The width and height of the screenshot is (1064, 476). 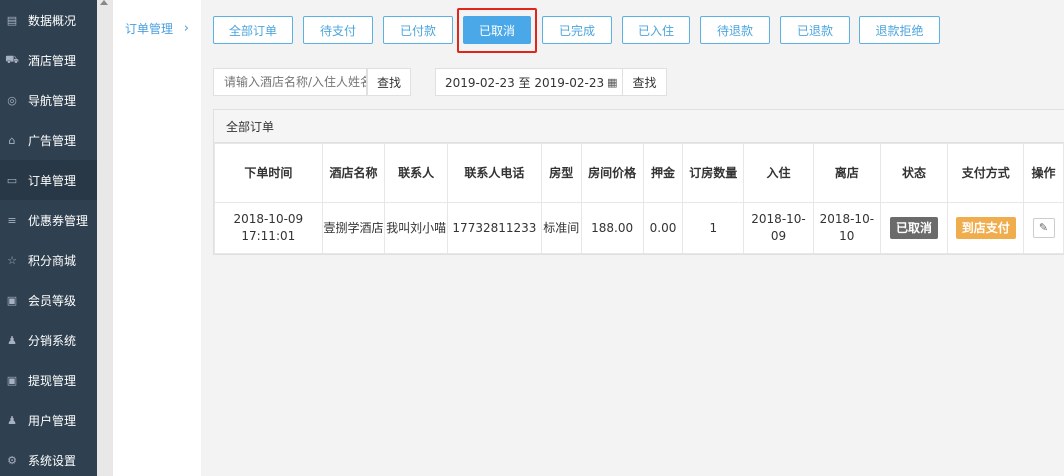 I want to click on scroll-up-arrow-icon, so click(x=104, y=2).